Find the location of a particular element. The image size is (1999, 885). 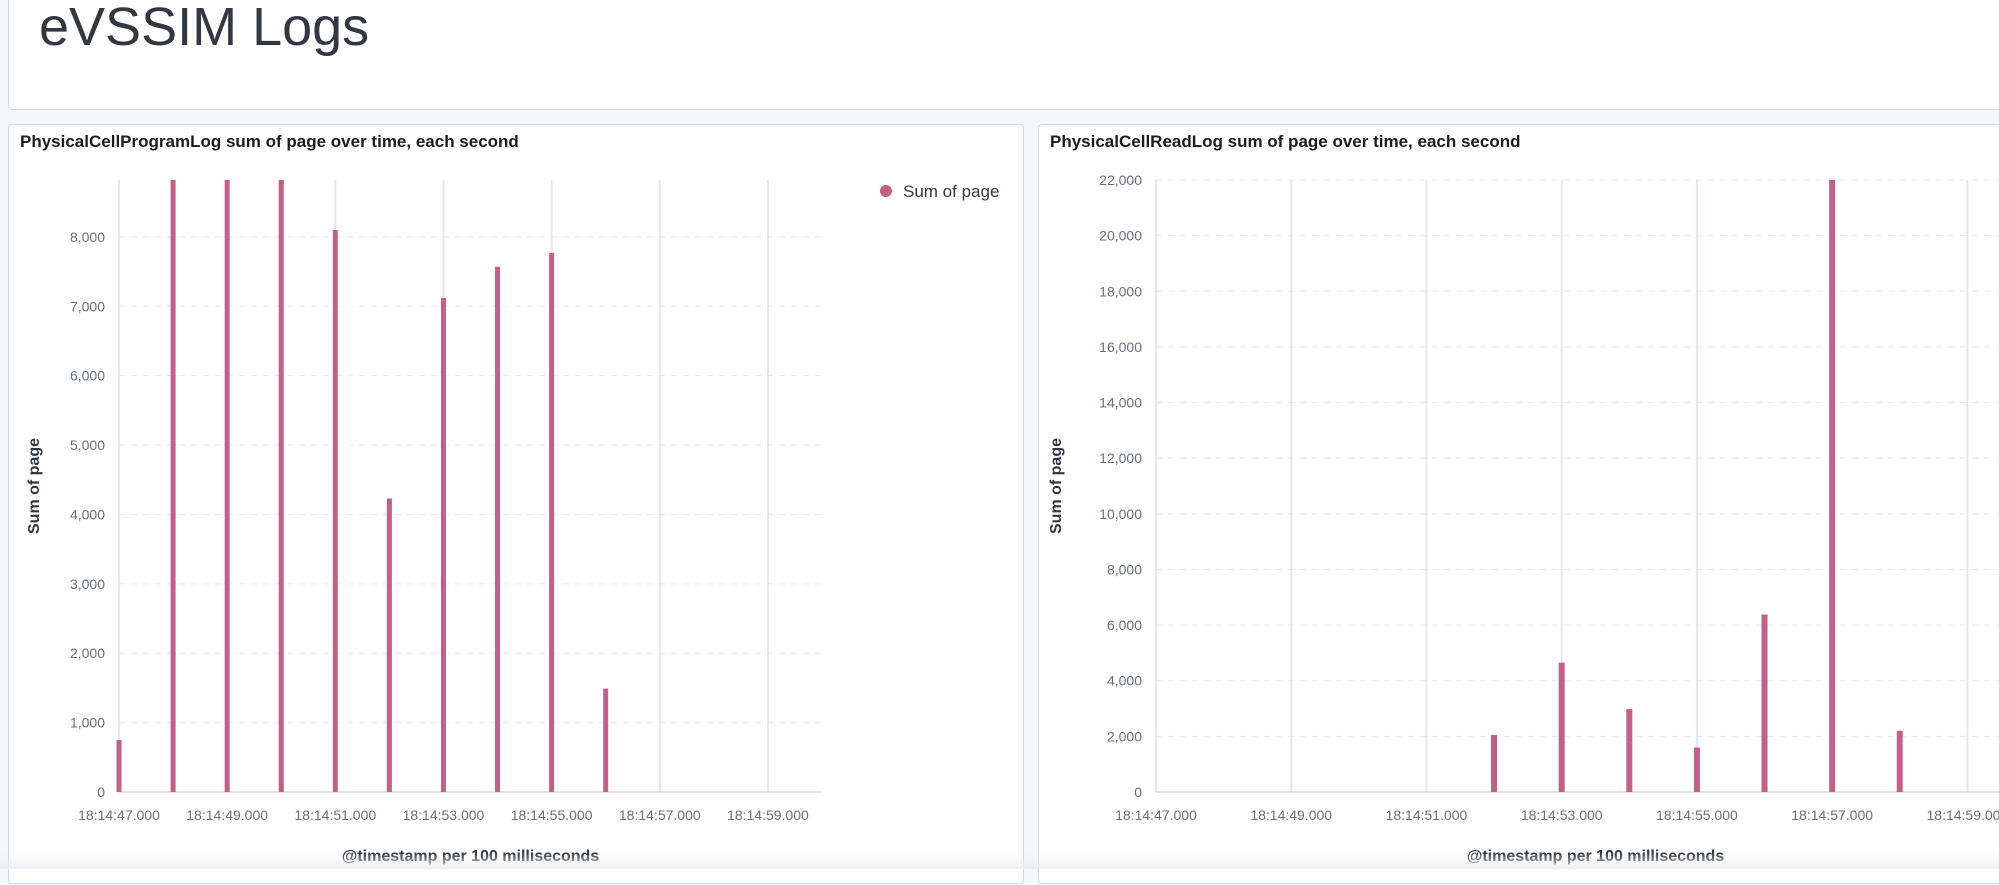

dot-icon is located at coordinates (886, 191).